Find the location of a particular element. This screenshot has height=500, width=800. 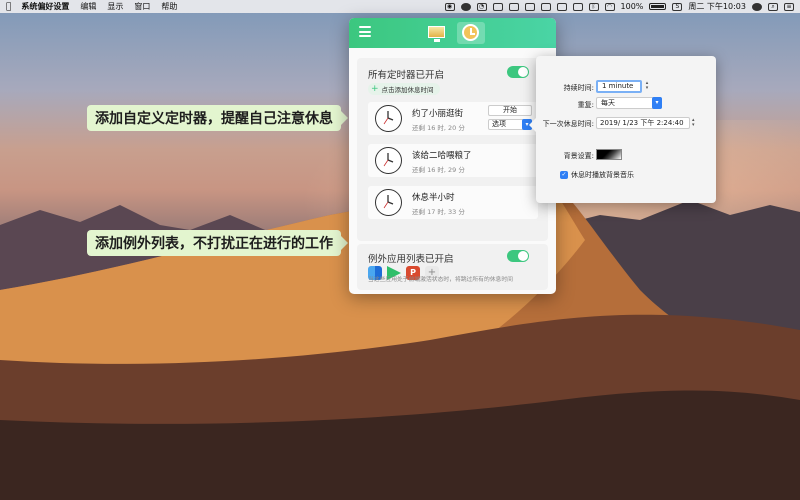

timer-item-1: 约了小丽逛街 还剩 16 时, 20 分 开始 选项 ▾ is located at coordinates (453, 118).